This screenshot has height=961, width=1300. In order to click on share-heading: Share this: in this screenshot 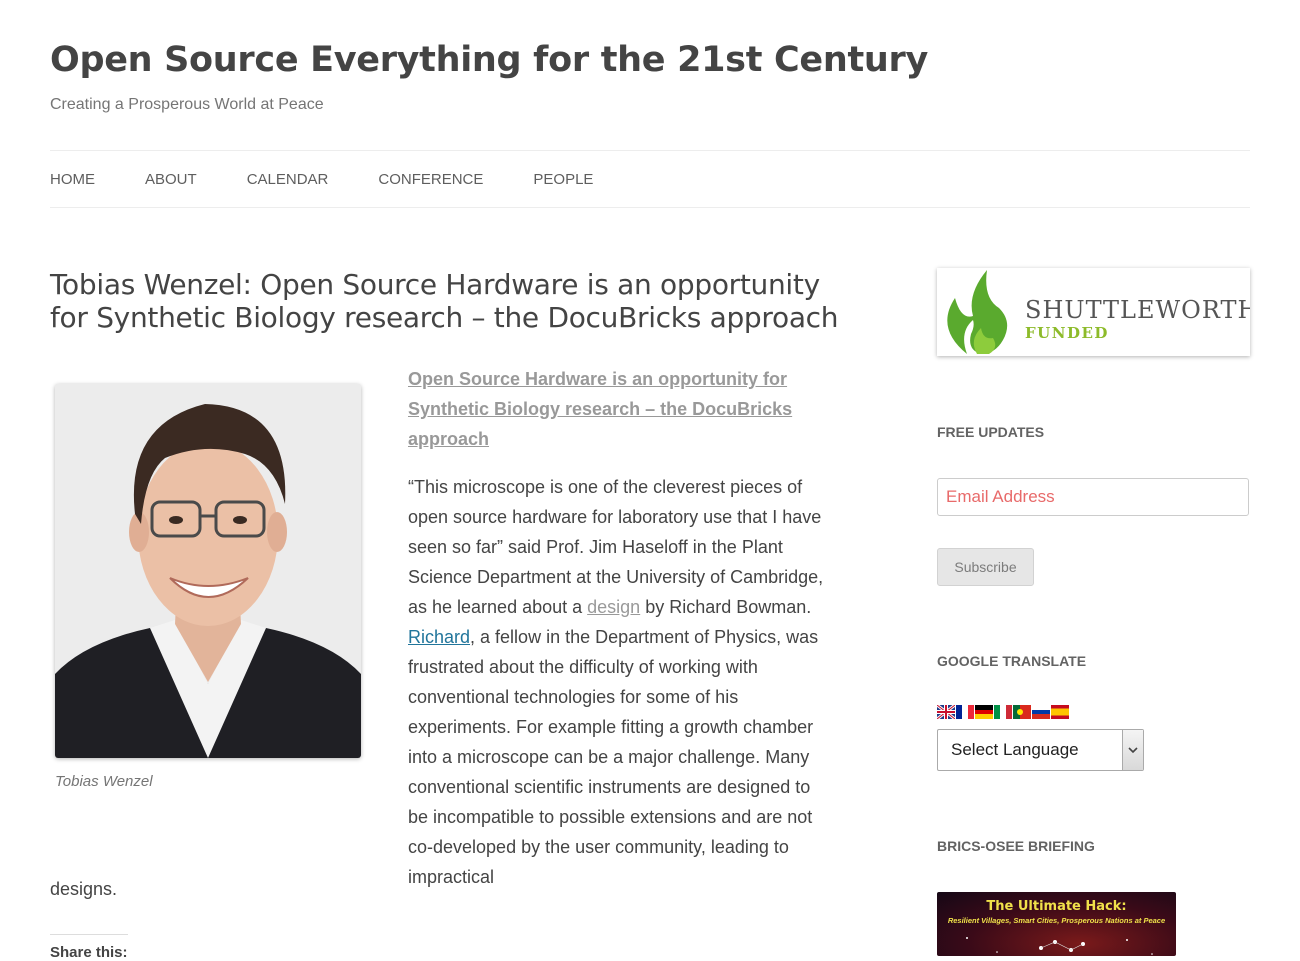, I will do `click(89, 952)`.